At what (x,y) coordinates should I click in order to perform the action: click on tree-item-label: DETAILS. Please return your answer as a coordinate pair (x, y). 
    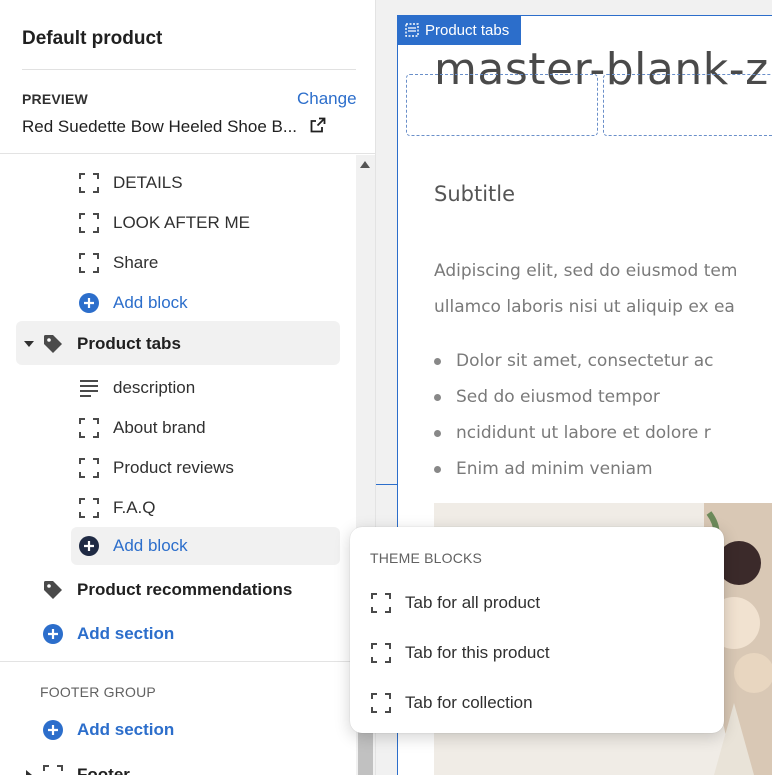
    Looking at the image, I should click on (148, 182).